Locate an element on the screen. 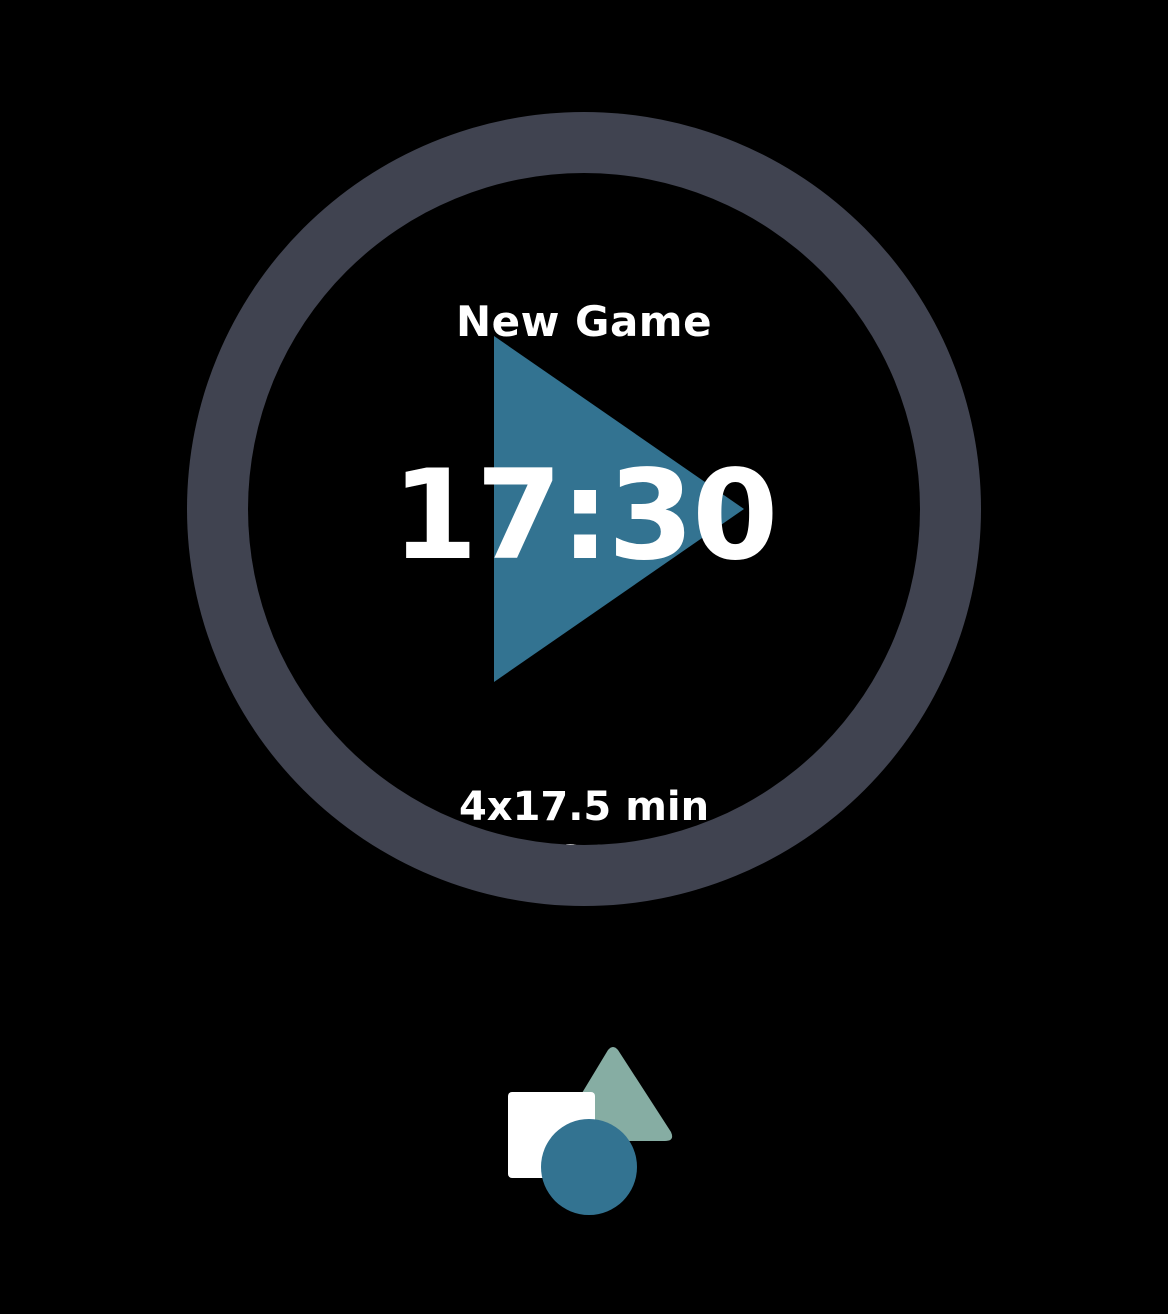 The height and width of the screenshot is (1314, 1168). game-format: 4x17.5 min is located at coordinates (584, 807).